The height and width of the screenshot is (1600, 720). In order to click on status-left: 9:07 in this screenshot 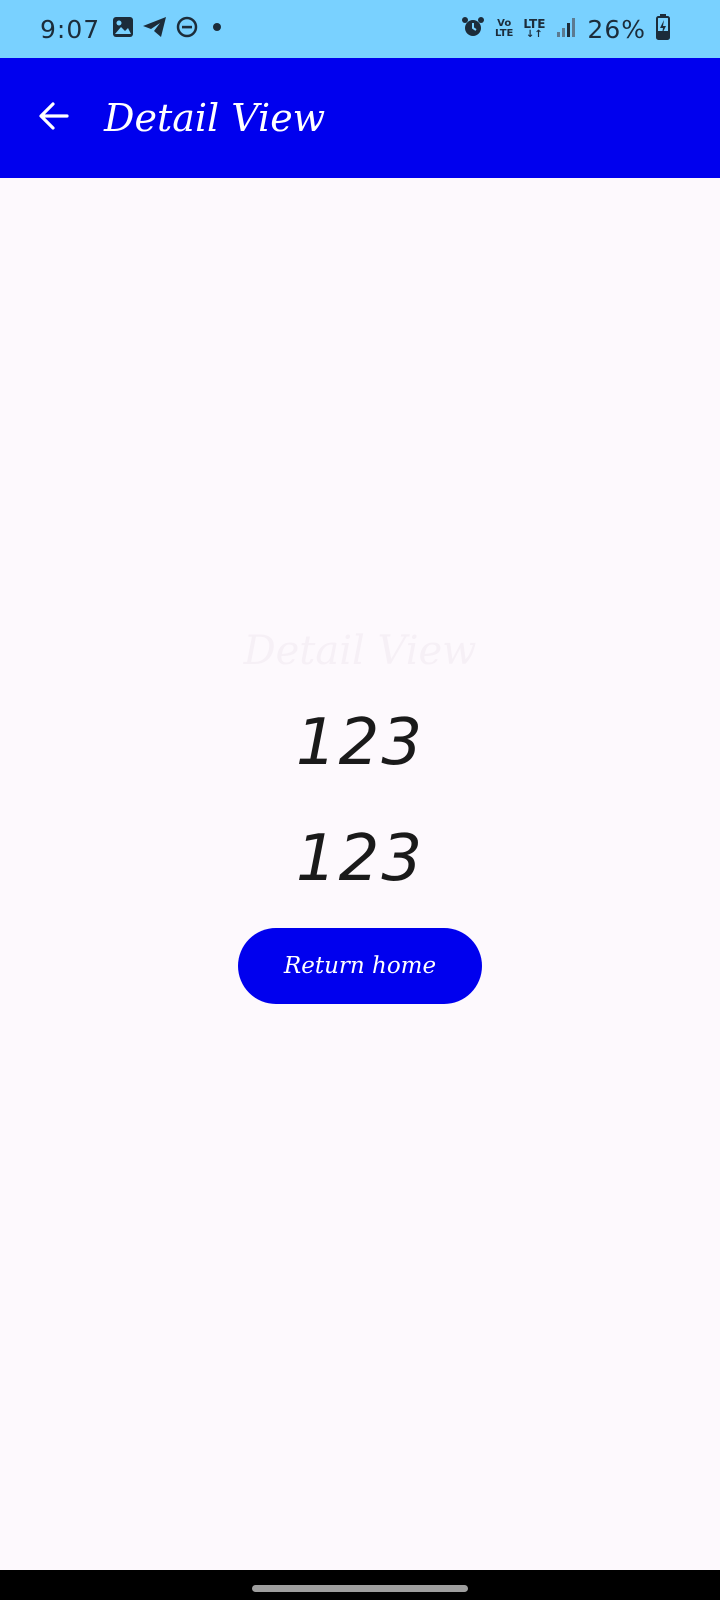, I will do `click(134, 29)`.